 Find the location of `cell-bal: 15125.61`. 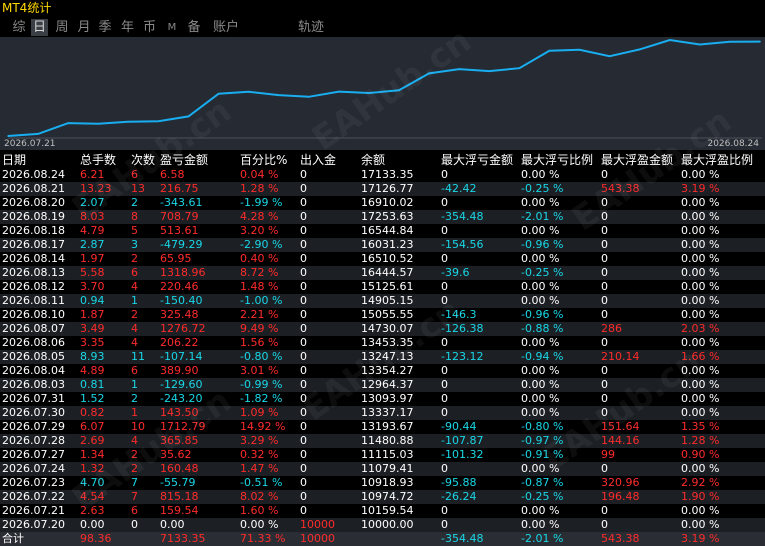

cell-bal: 15125.61 is located at coordinates (387, 286).